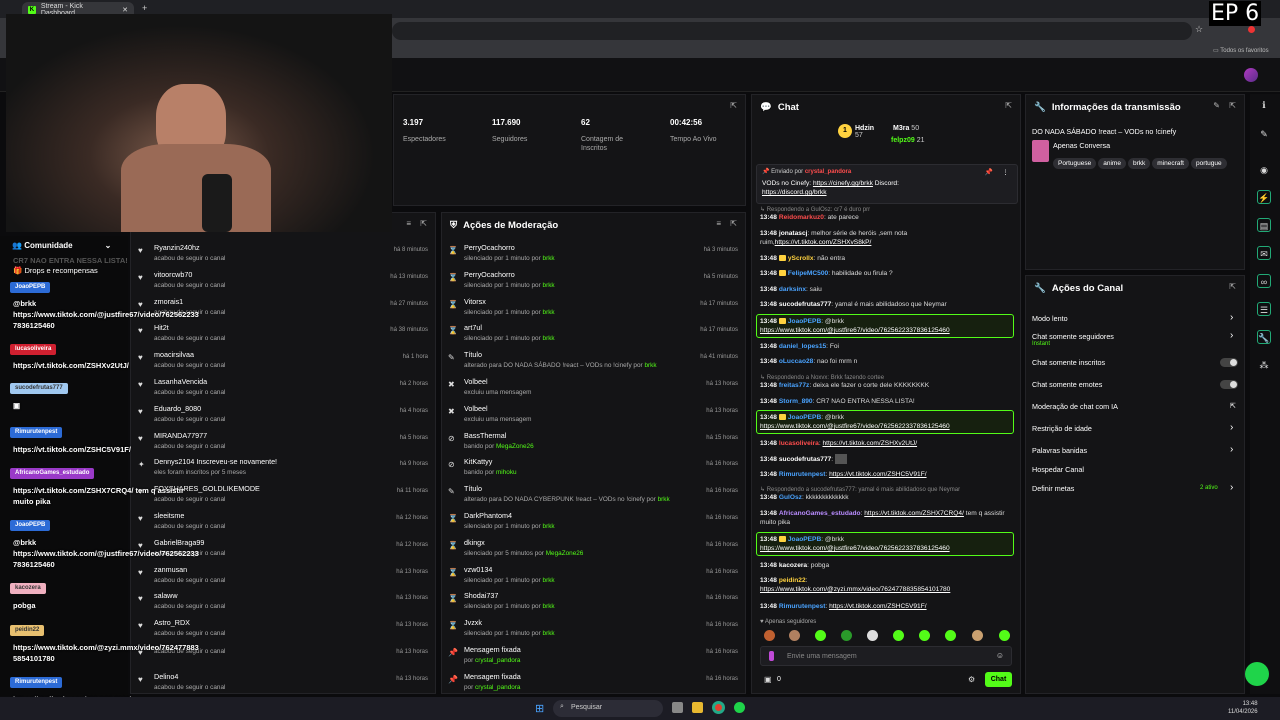  What do you see at coordinates (859, 135) in the screenshot?
I see `leader-points: 57` at bounding box center [859, 135].